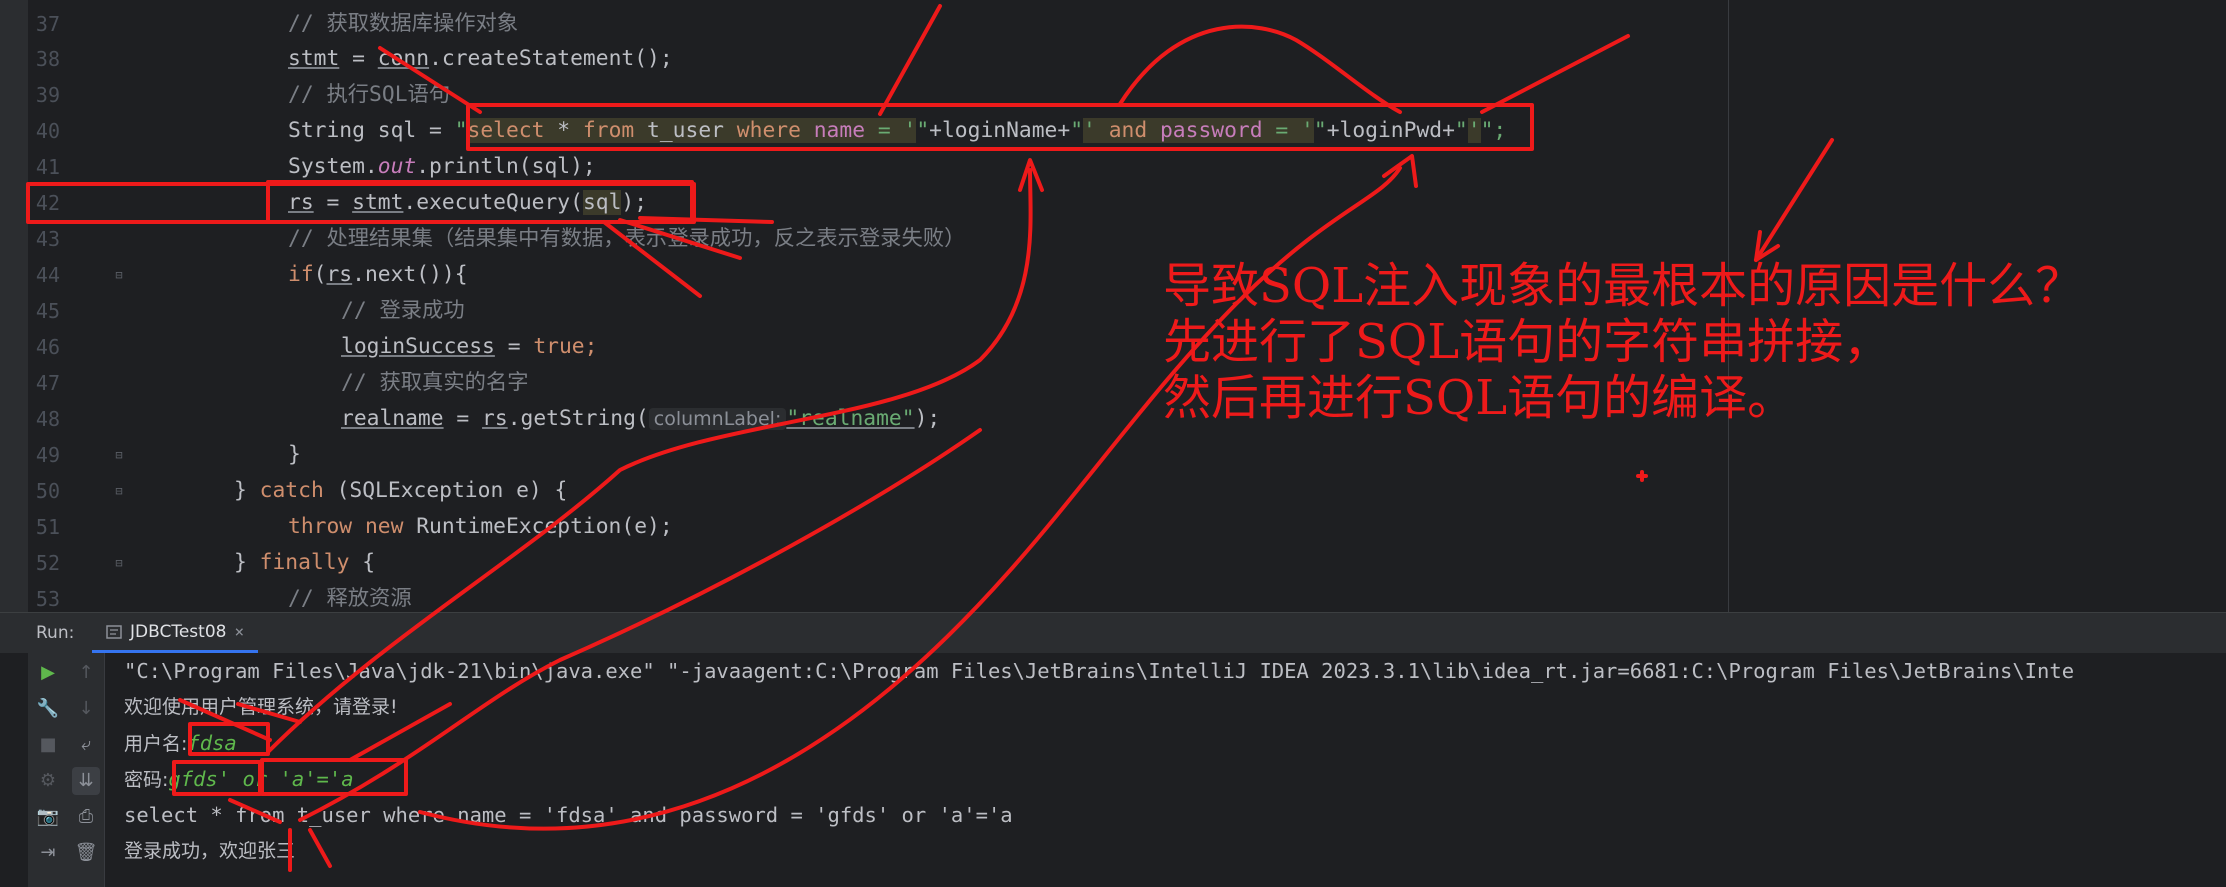  Describe the element at coordinates (350, 598) in the screenshot. I see `code-comment: // 释放资源` at that location.